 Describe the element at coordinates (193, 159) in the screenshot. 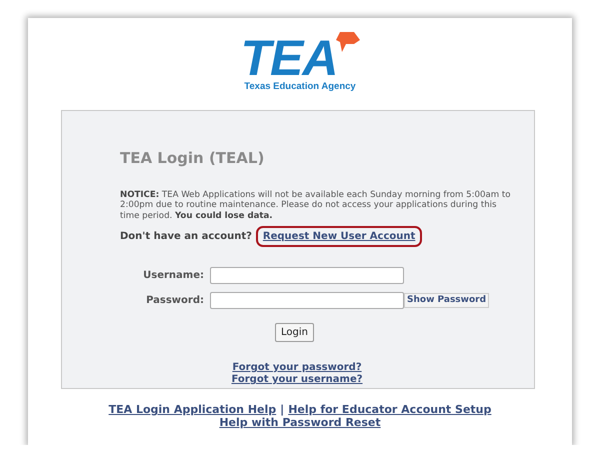

I see `login-title: TEA Login (TEAL)` at that location.